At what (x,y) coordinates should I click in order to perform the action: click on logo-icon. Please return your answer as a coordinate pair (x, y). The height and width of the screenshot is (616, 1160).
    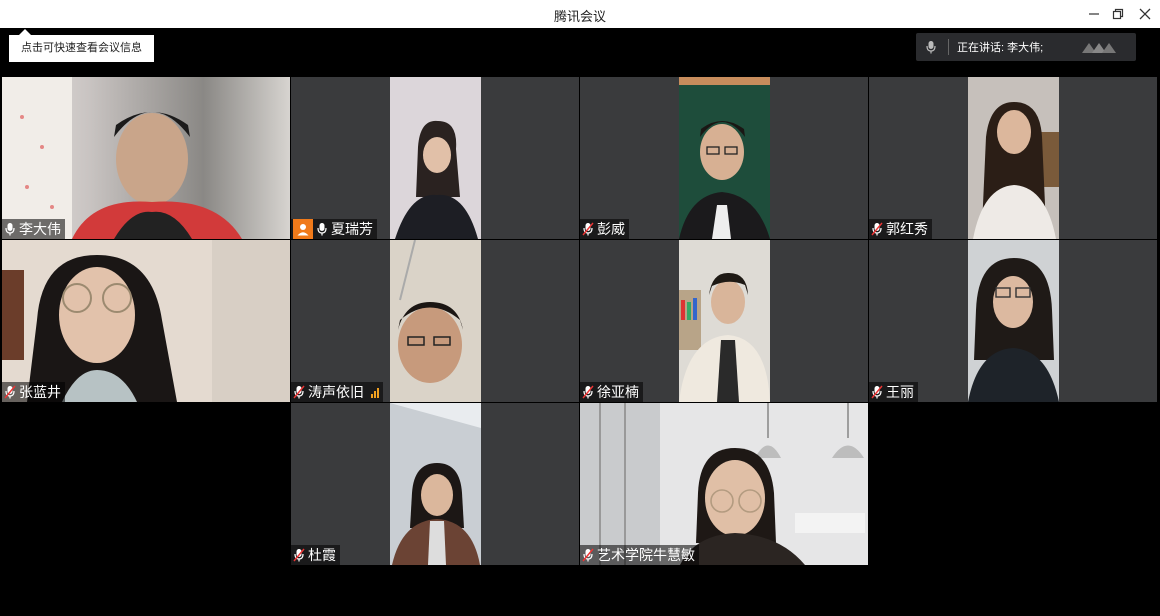
    Looking at the image, I should click on (1099, 48).